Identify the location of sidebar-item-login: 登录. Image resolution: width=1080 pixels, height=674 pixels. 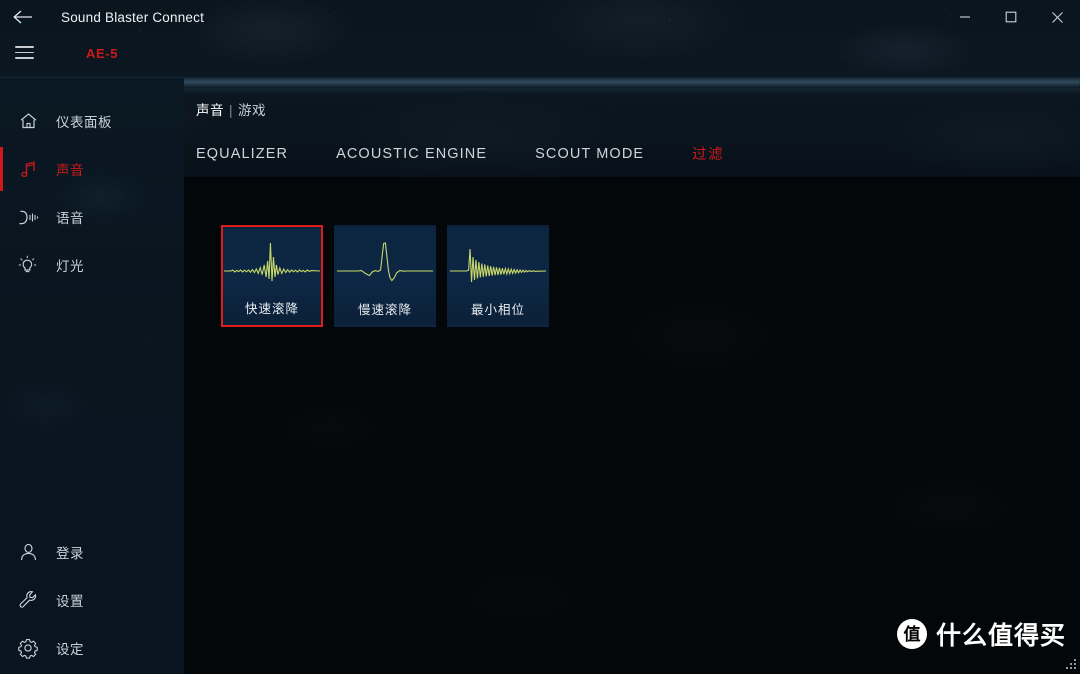
(92, 552).